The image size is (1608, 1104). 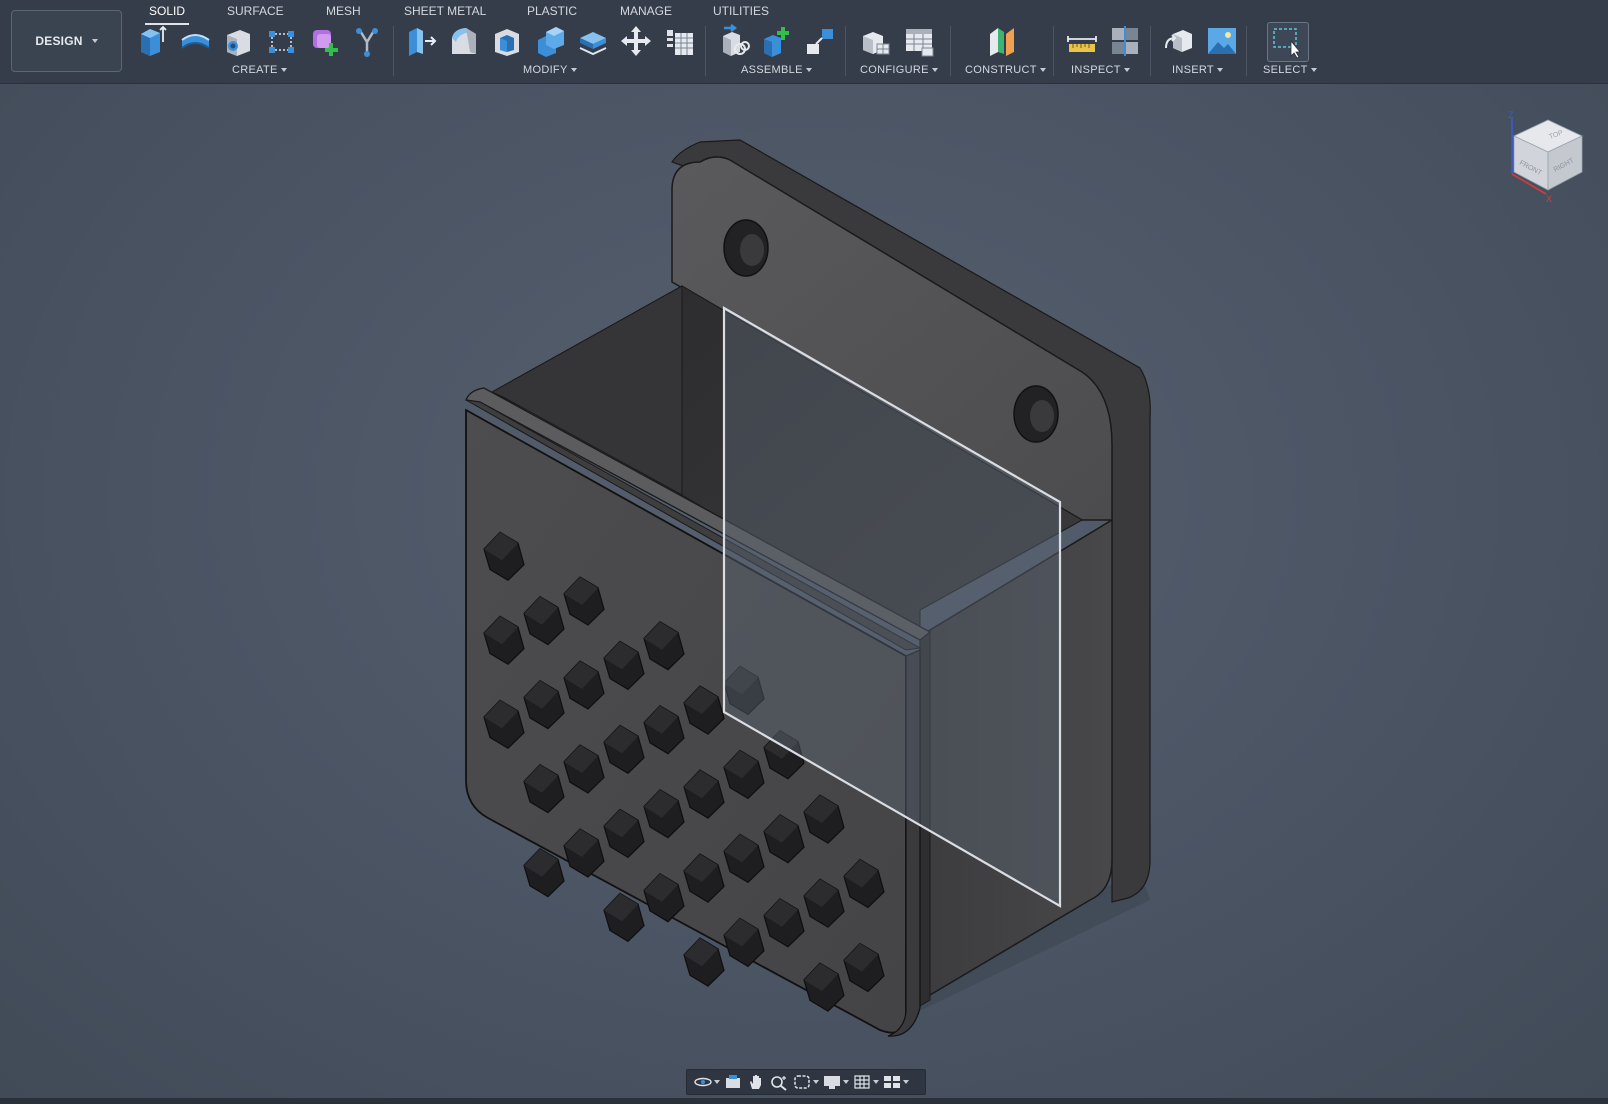 I want to click on orbit-button, so click(x=706, y=1082).